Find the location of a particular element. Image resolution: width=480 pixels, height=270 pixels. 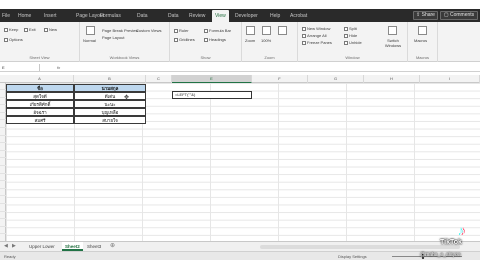

sheet-nav-next-icon: ▶ is located at coordinates (14, 246).